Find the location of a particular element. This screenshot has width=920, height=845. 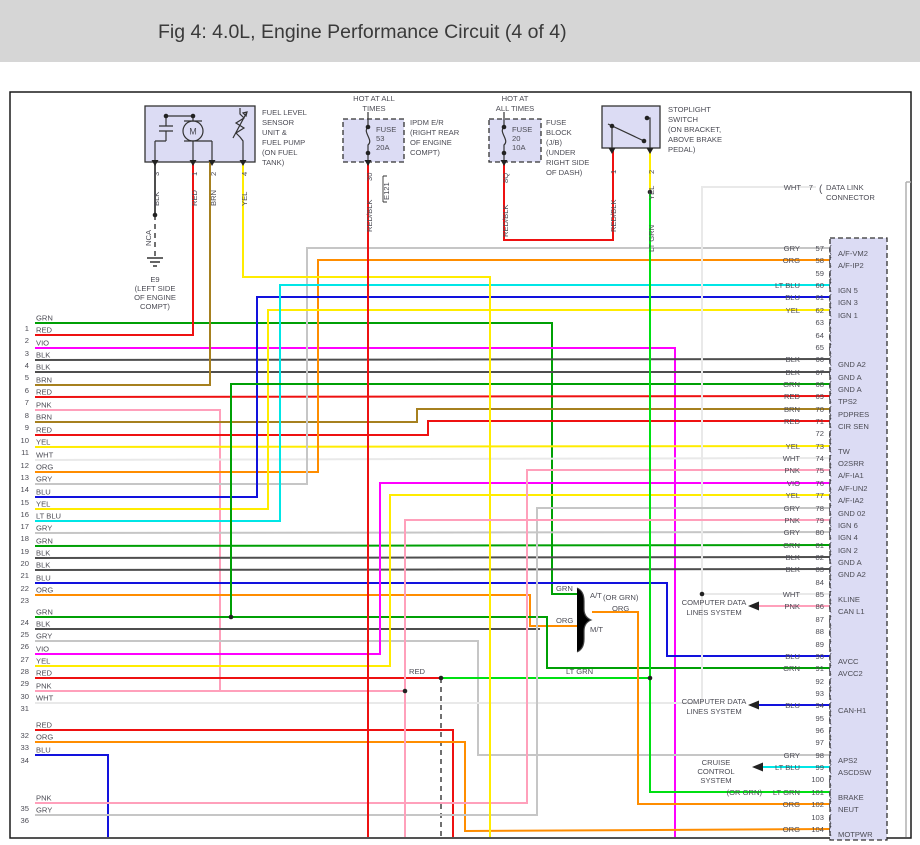

label: BLK is located at coordinates (156, 199).